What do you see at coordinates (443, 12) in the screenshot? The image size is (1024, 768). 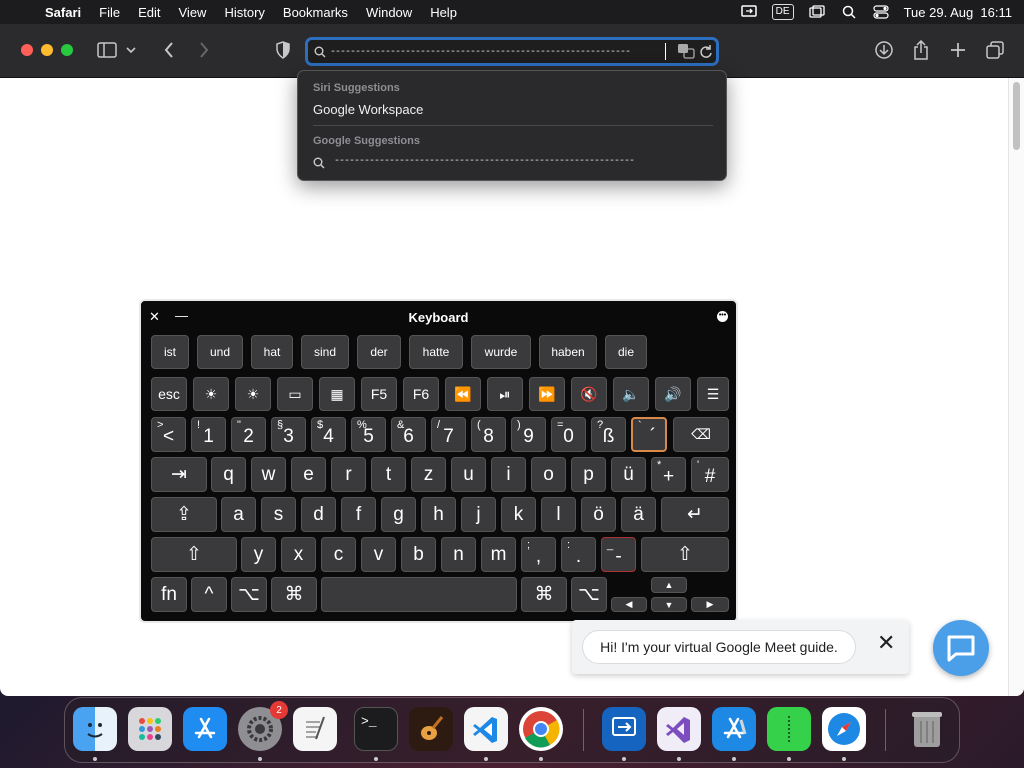 I see `menu-help: Help` at bounding box center [443, 12].